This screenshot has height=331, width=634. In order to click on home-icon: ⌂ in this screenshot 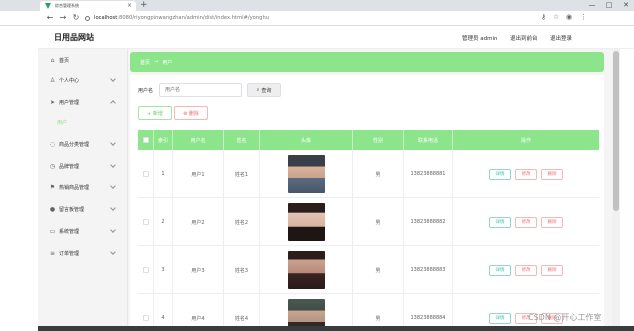, I will do `click(52, 60)`.